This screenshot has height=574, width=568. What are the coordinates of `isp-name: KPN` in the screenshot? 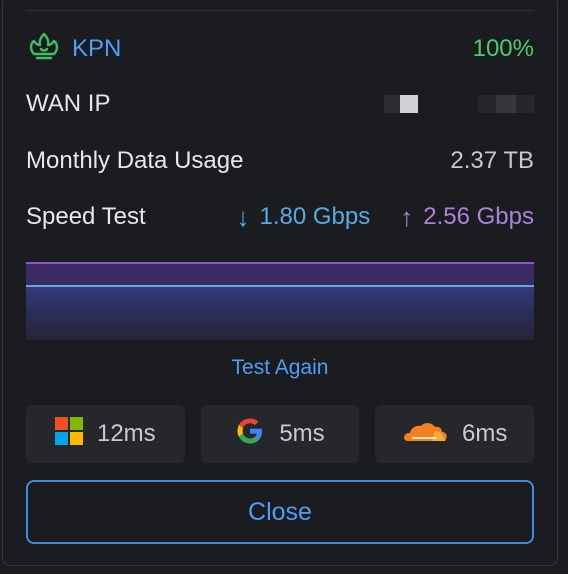 It's located at (97, 48).